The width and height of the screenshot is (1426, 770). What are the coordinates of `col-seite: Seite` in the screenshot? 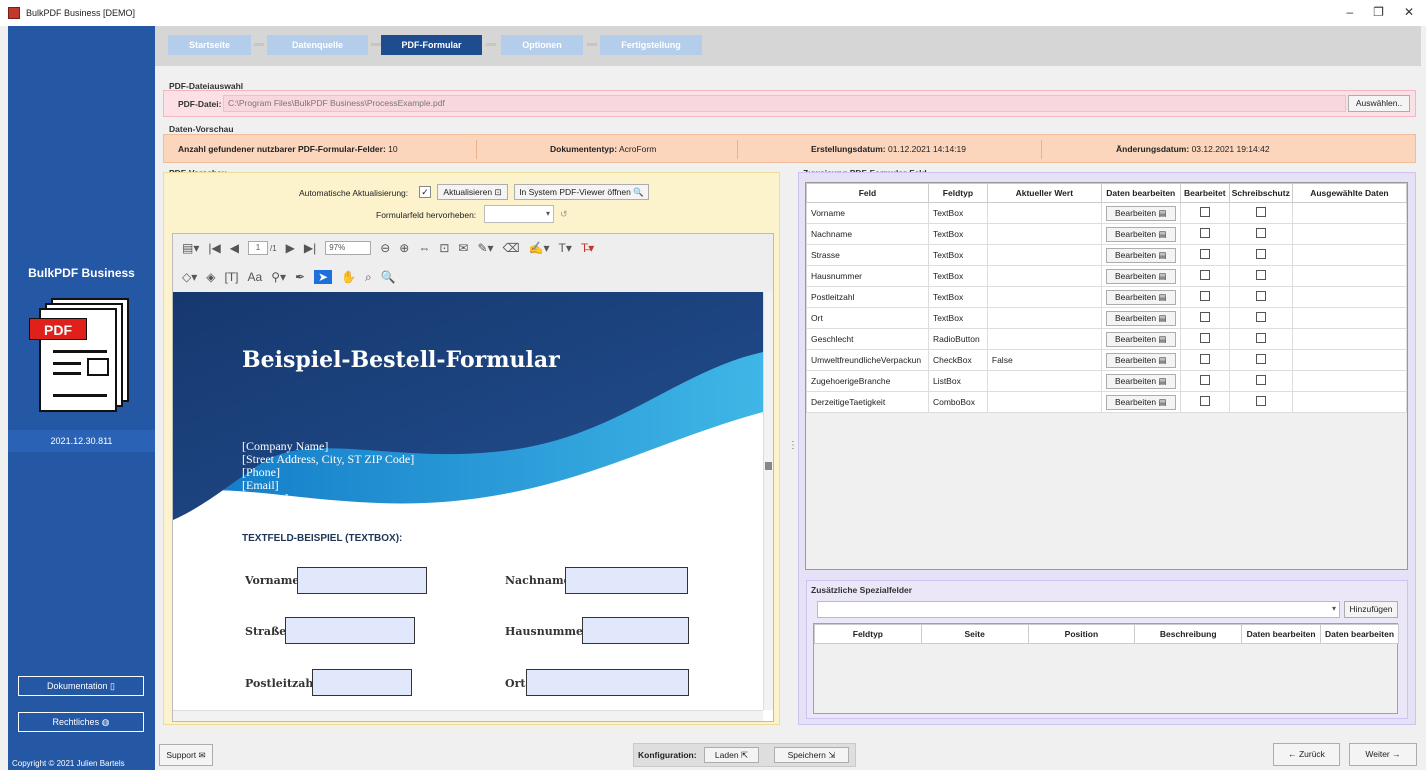 It's located at (974, 634).